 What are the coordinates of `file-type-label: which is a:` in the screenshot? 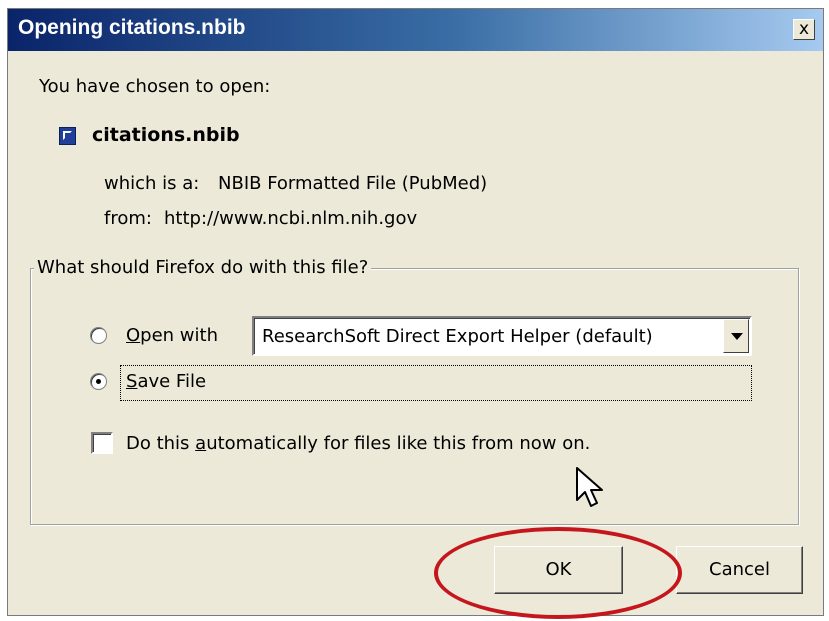 It's located at (152, 183).